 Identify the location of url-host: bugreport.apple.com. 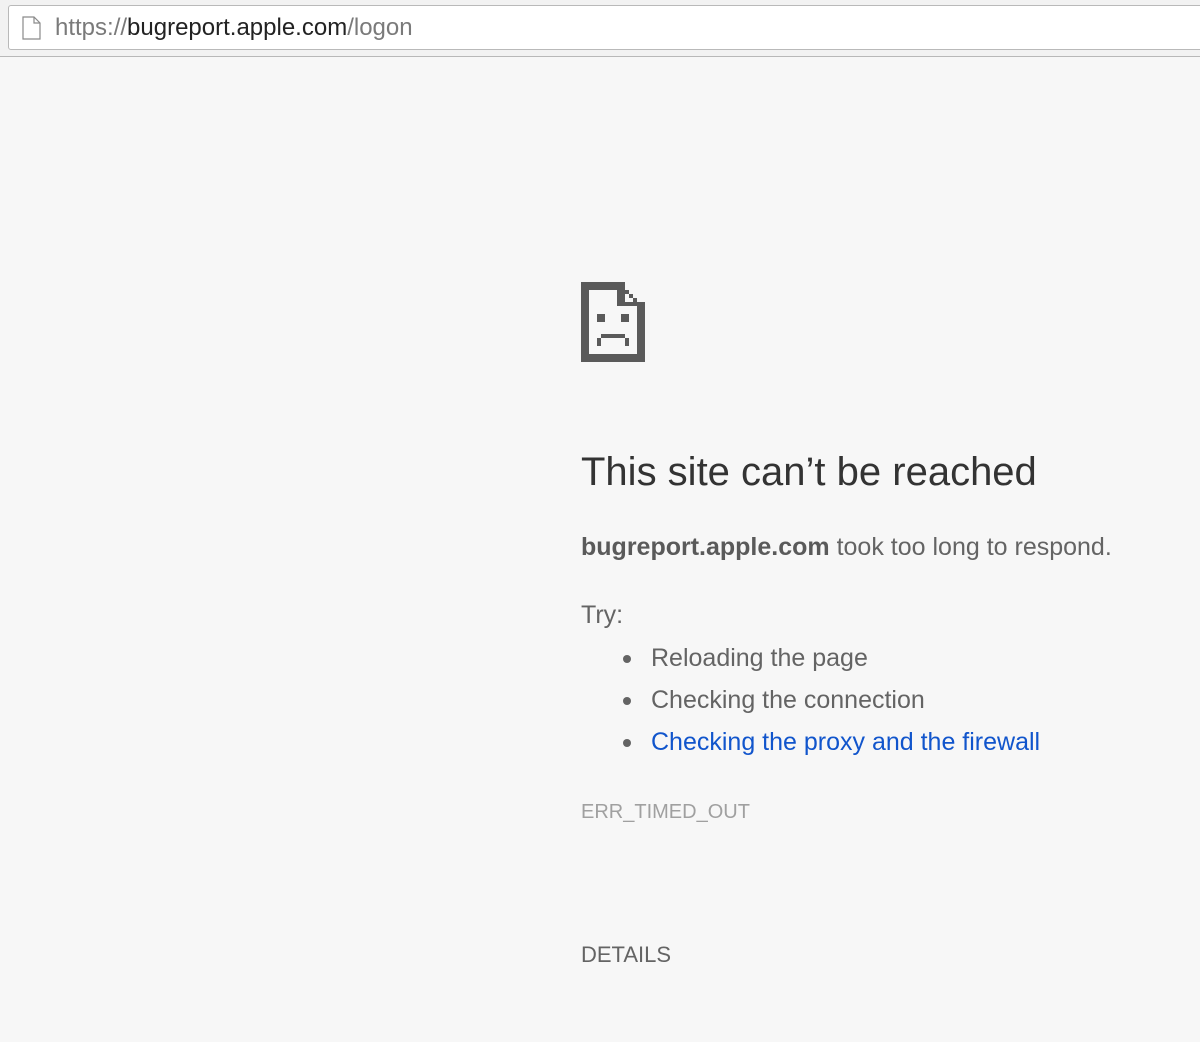
(237, 27).